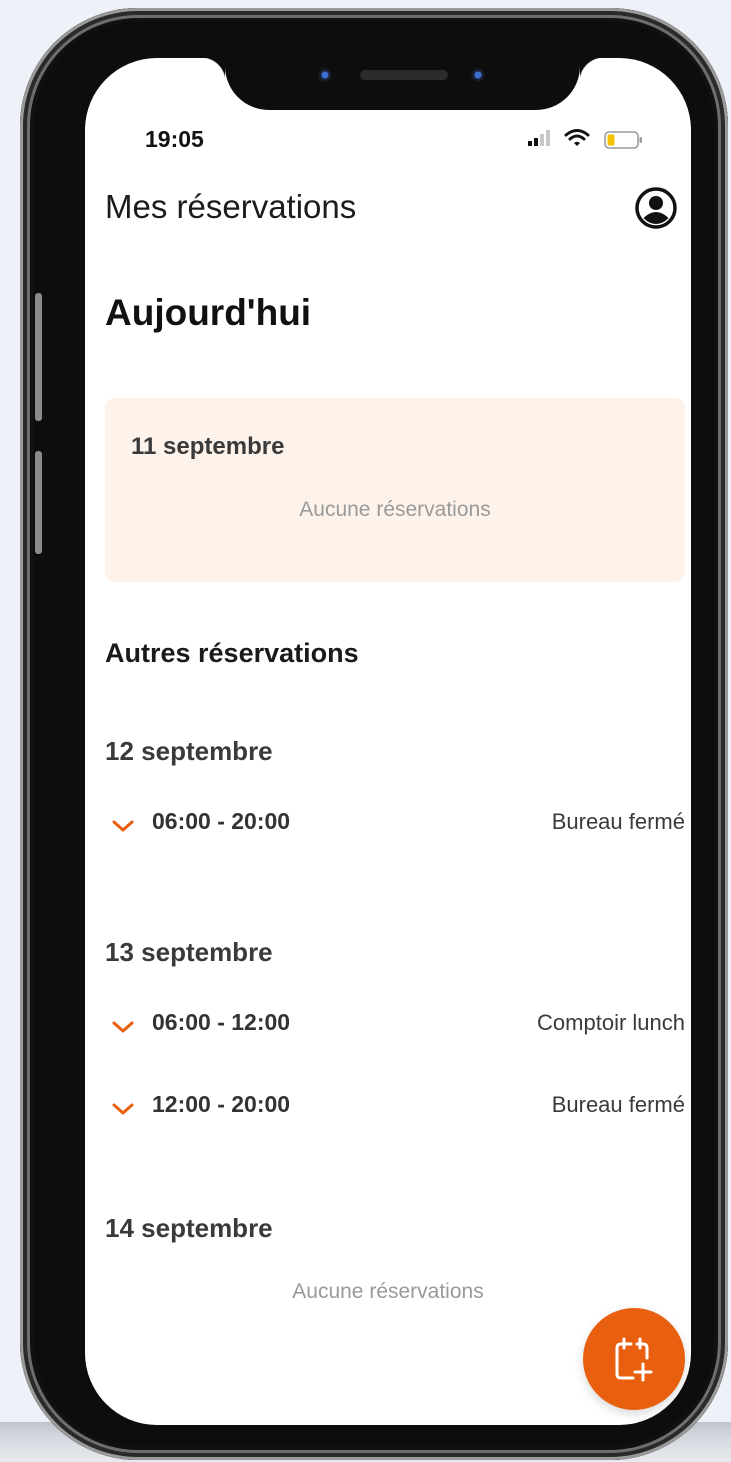 The image size is (731, 1462). What do you see at coordinates (395, 1024) in the screenshot?
I see `reservation-slot: 06:00 - 12:00 Comptoir lunch` at bounding box center [395, 1024].